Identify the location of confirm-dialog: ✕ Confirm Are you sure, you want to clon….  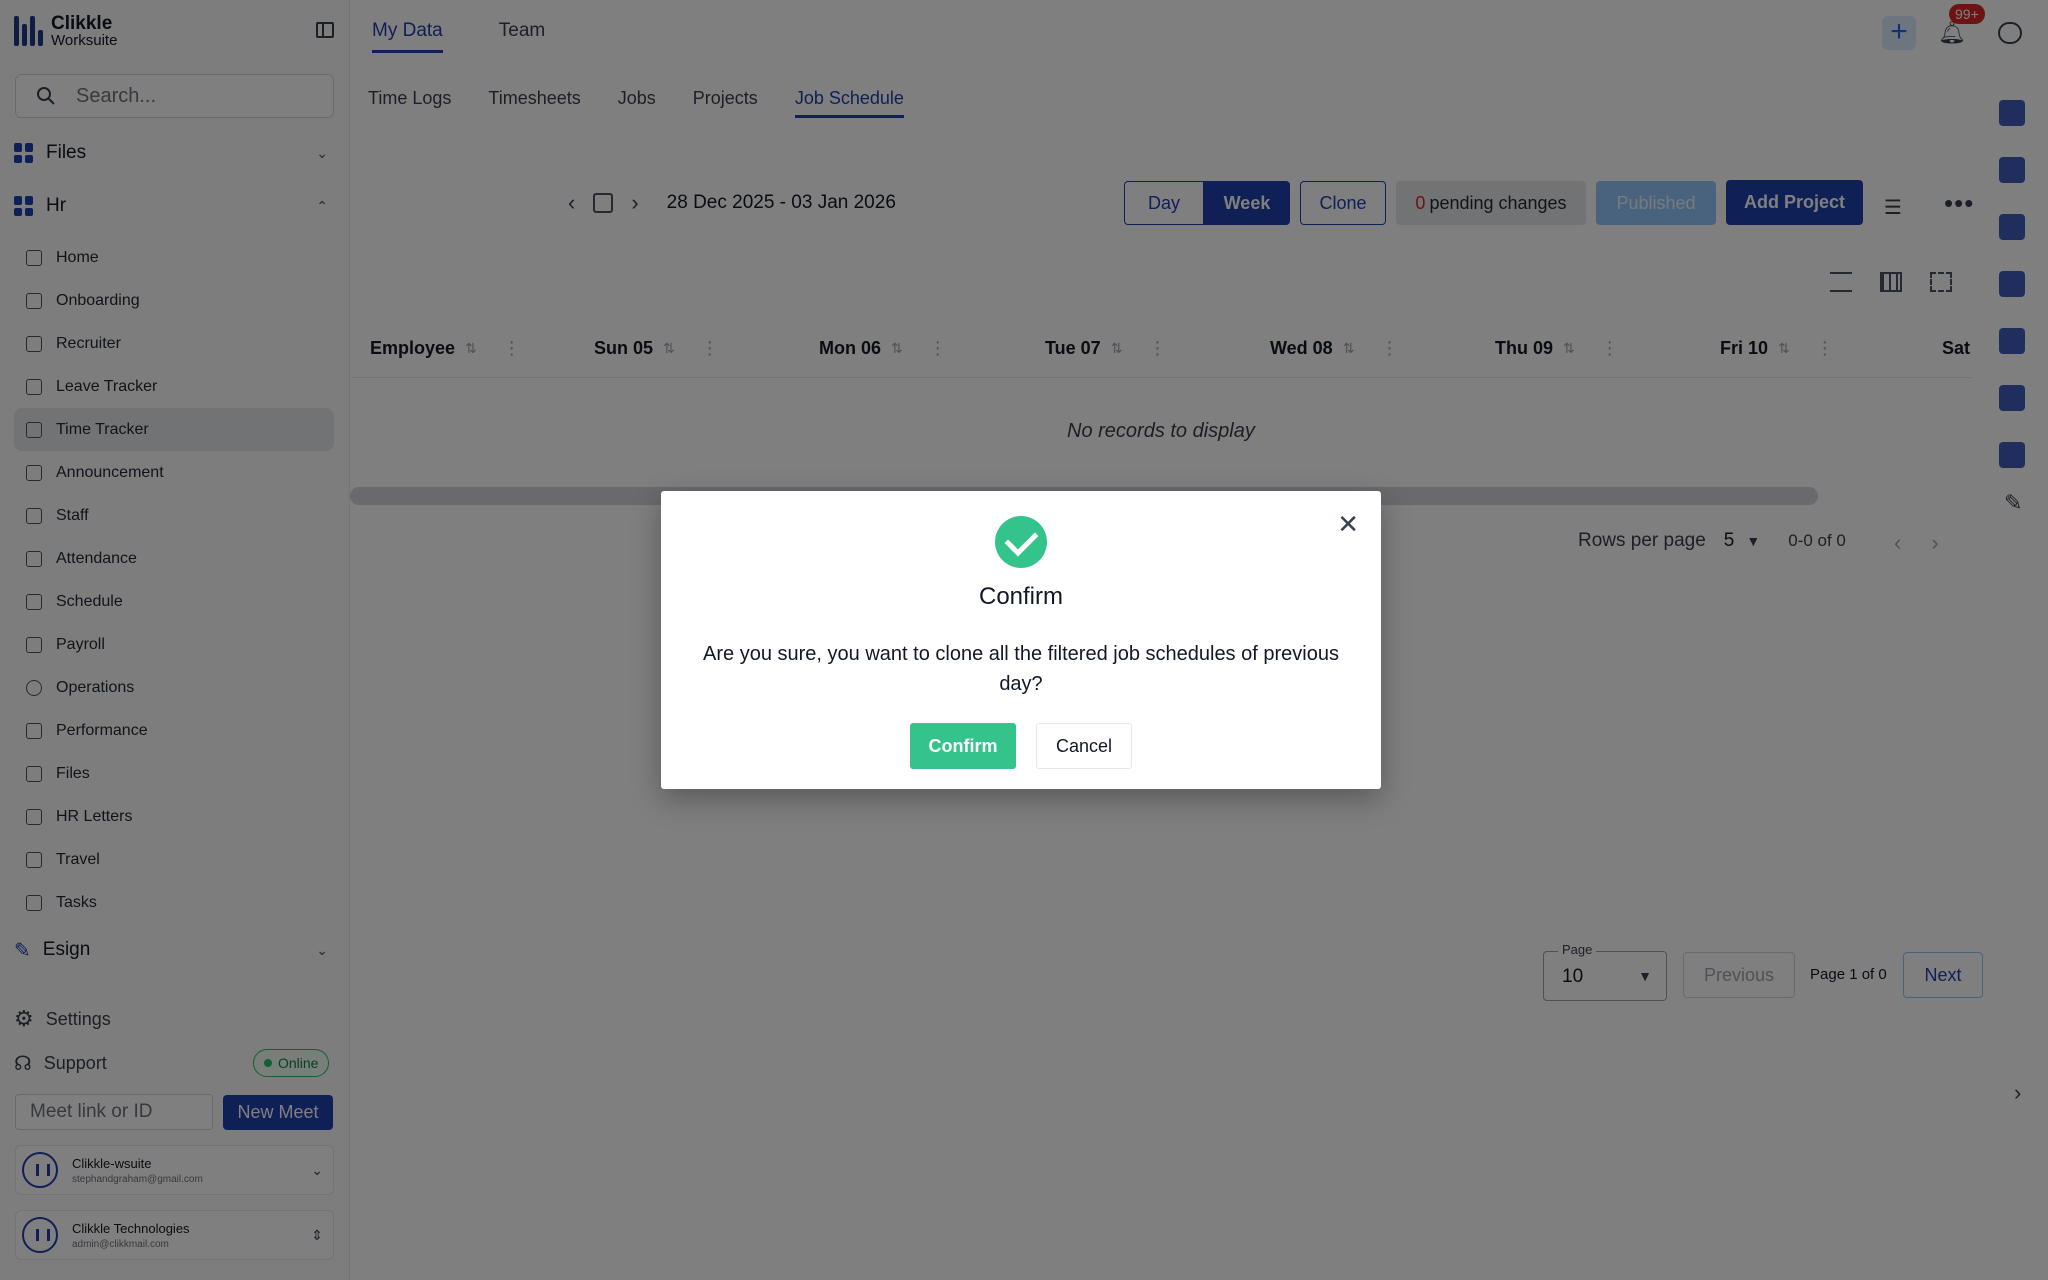
(1021, 640).